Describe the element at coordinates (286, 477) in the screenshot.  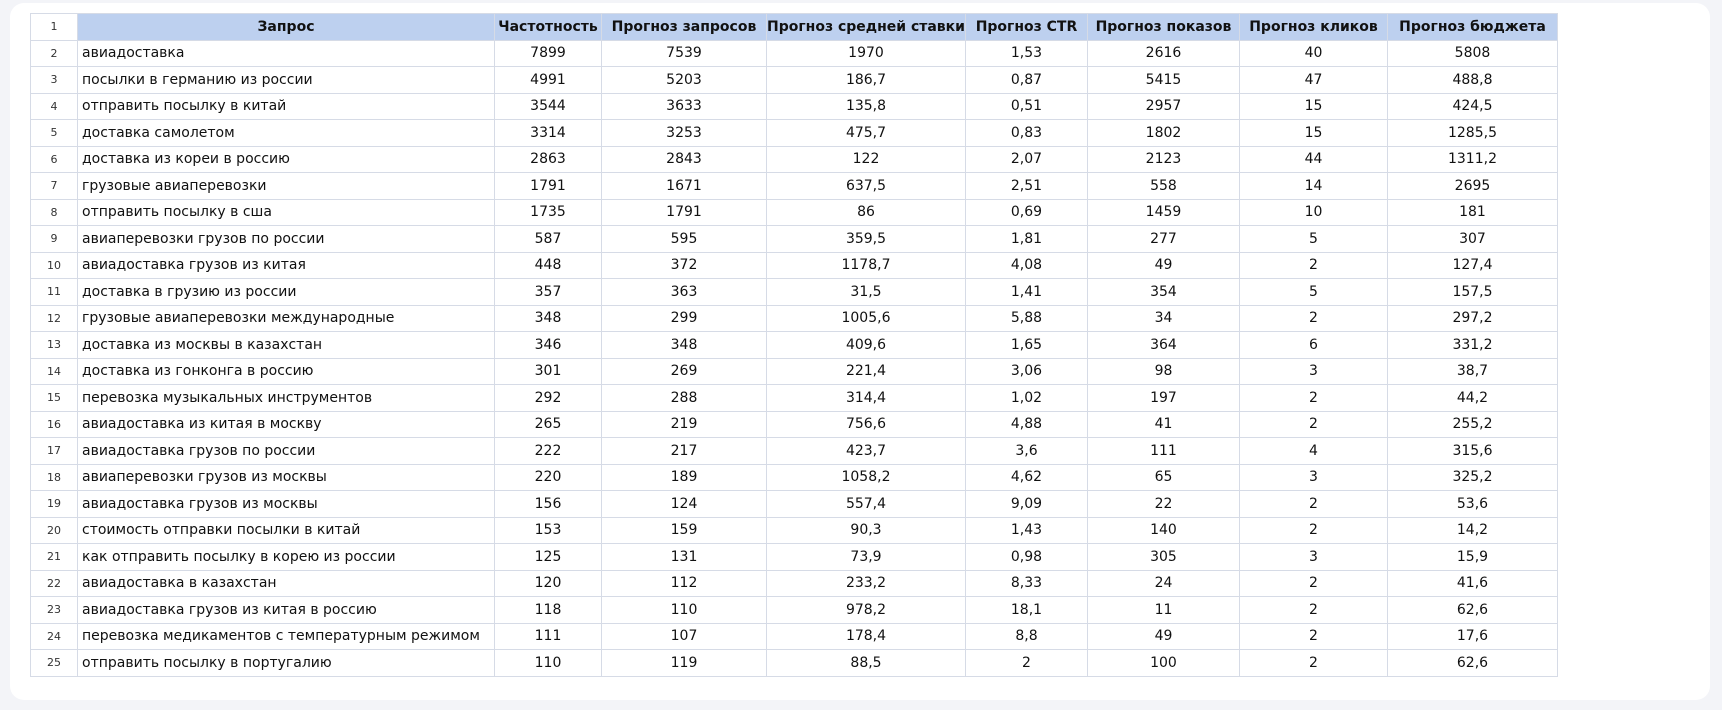
I see `query-cell: авиаперевозки грузов из москвы` at that location.